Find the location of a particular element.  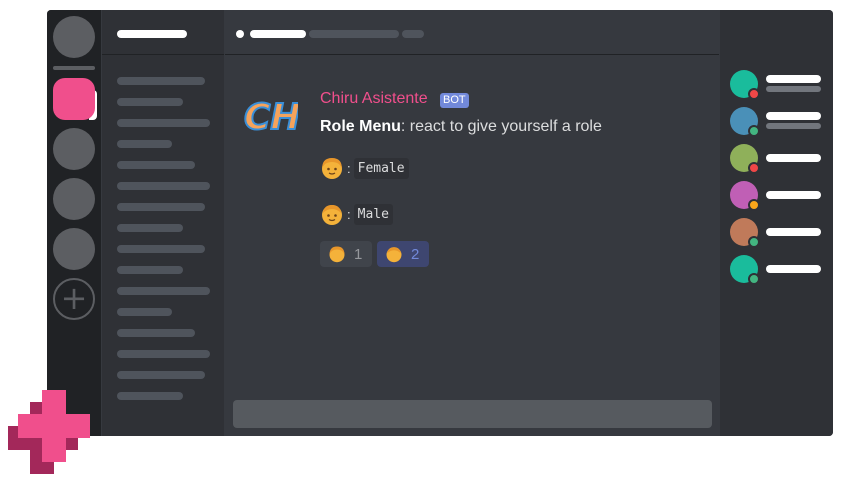

server-header is located at coordinates (163, 32).